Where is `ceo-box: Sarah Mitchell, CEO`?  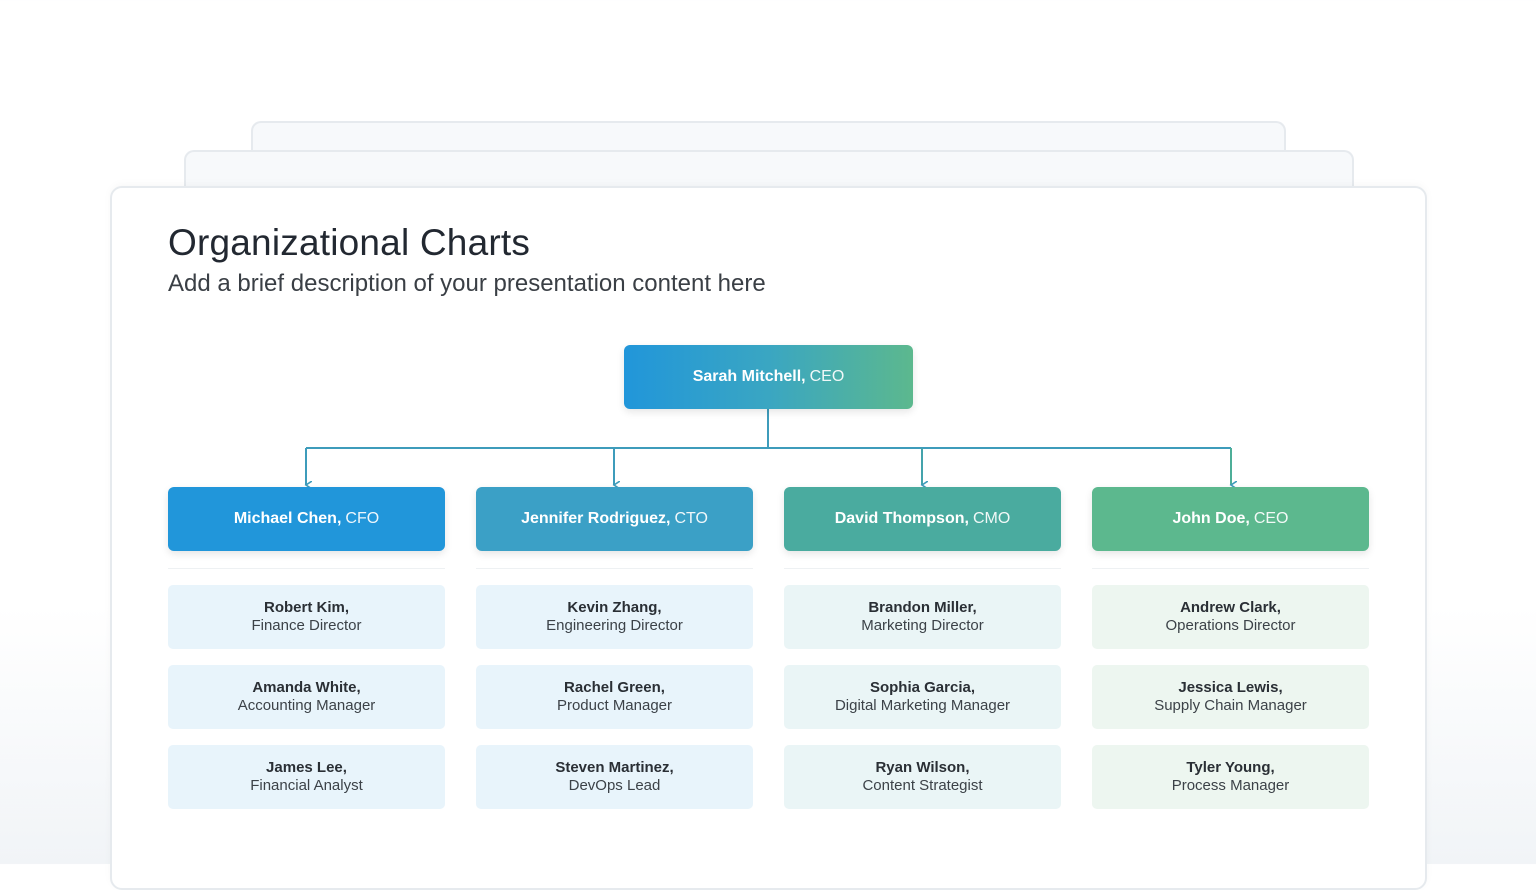 ceo-box: Sarah Mitchell, CEO is located at coordinates (768, 377).